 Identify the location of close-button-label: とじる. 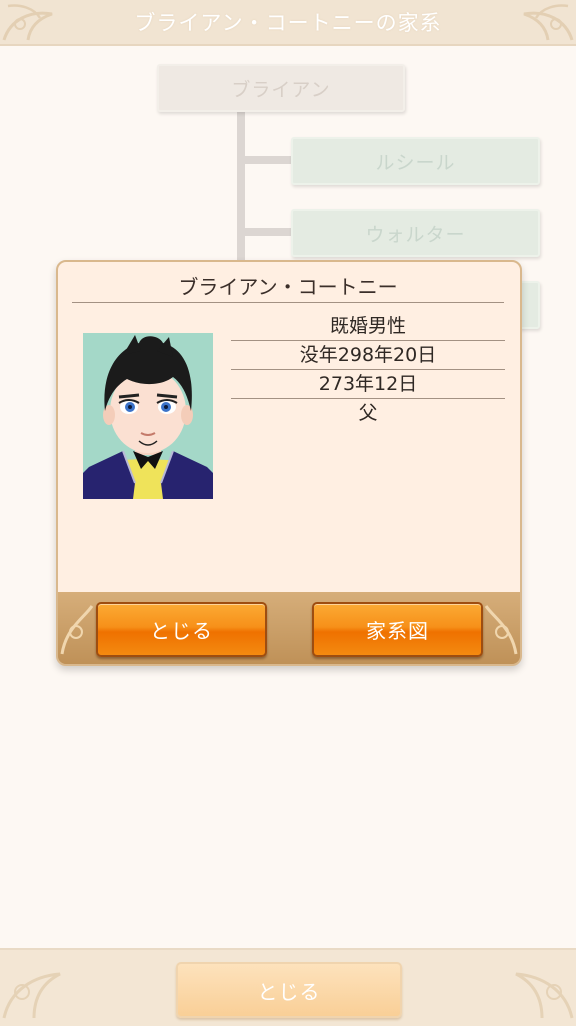
(181, 631).